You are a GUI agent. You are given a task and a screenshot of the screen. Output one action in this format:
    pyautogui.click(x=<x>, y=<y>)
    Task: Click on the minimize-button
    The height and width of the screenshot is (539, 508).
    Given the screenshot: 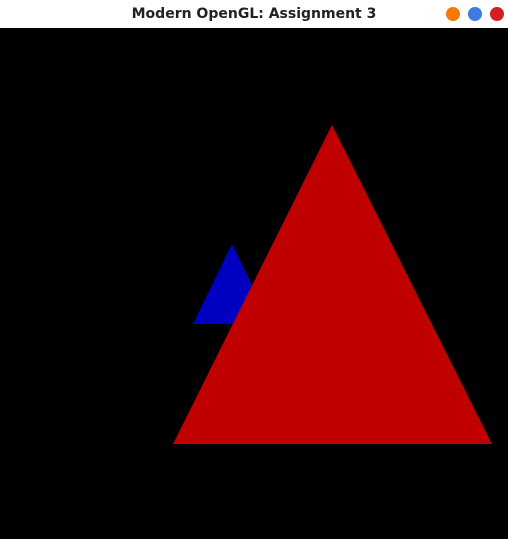 What is the action you would take?
    pyautogui.click(x=453, y=14)
    